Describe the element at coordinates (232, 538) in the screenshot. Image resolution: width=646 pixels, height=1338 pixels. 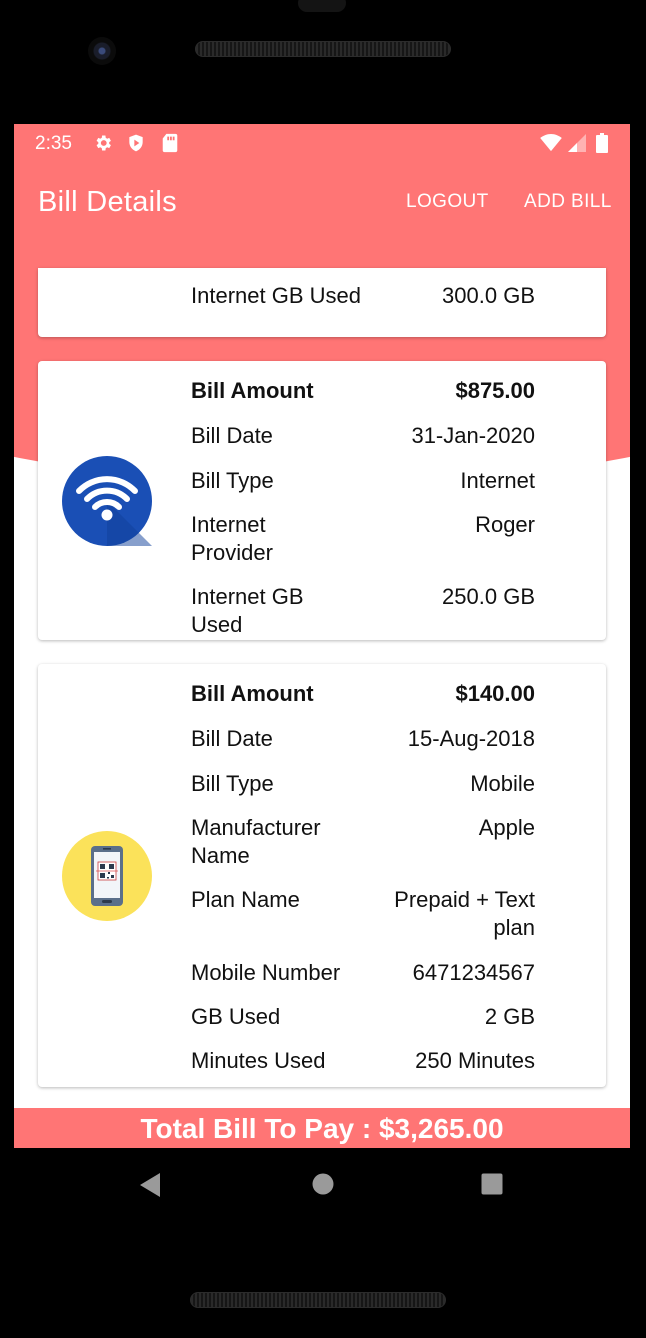
I see `row-label: Internet Provider` at that location.